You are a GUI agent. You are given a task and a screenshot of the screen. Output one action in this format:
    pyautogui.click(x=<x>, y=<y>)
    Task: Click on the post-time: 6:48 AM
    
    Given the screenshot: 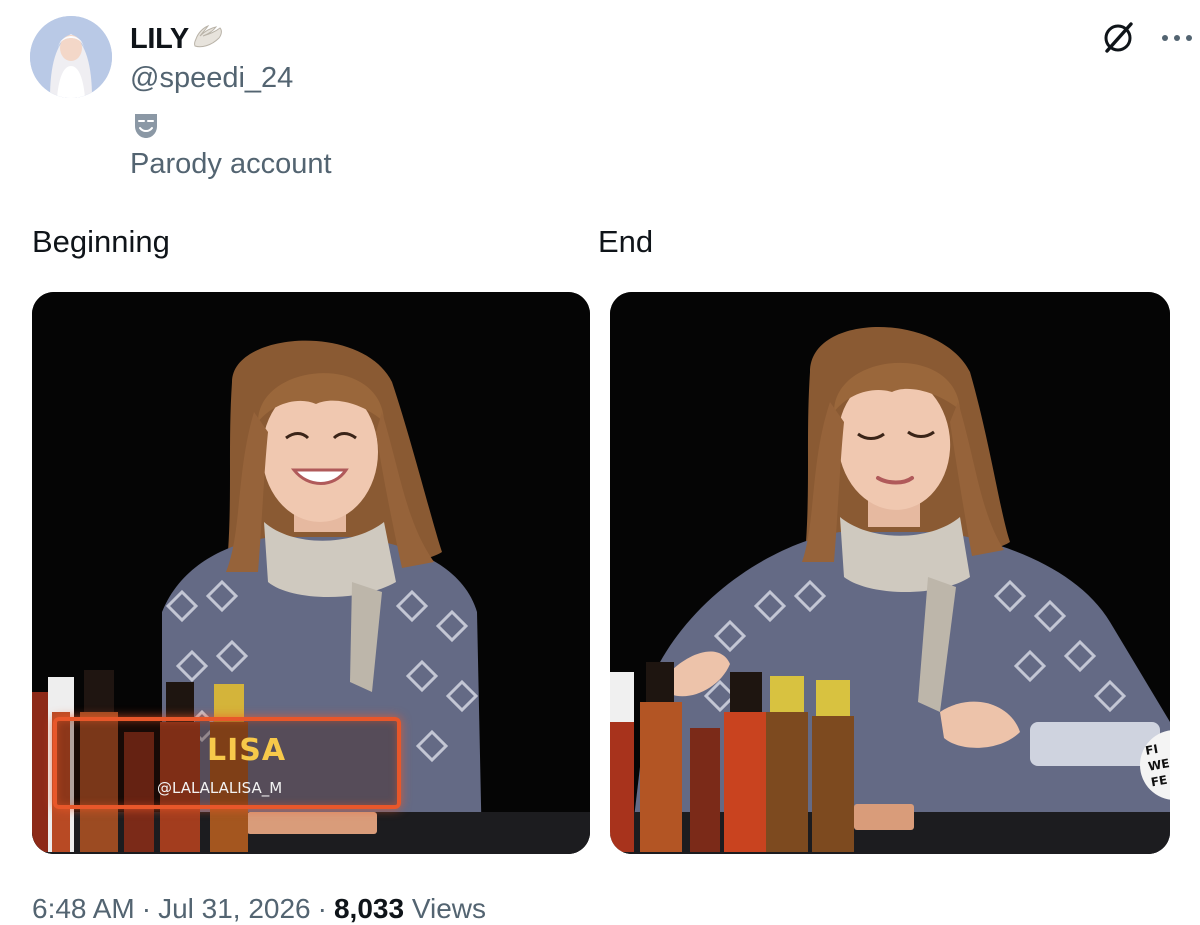 What is the action you would take?
    pyautogui.click(x=83, y=908)
    